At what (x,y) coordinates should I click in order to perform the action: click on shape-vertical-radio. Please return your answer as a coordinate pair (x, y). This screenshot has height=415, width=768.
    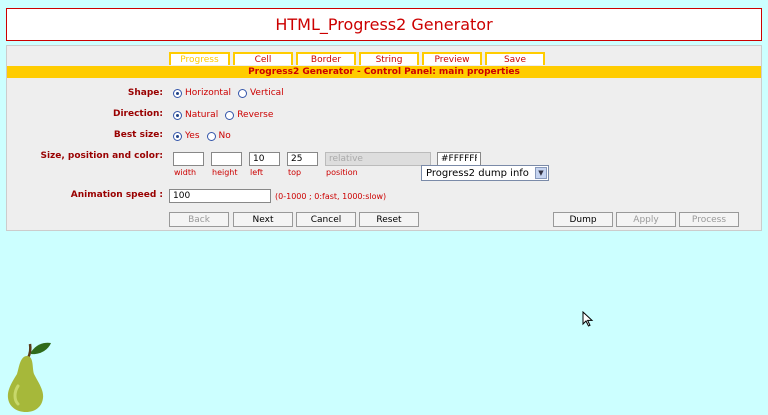
    Looking at the image, I should click on (242, 93).